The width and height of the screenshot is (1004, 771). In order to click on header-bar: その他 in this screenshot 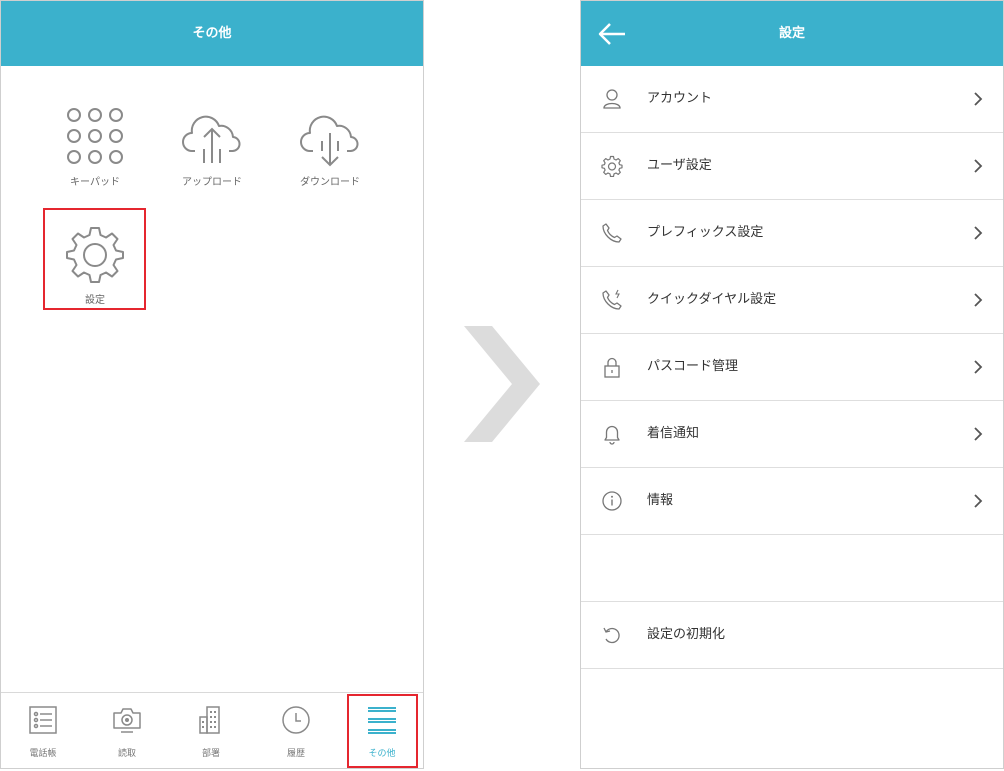, I will do `click(212, 33)`.